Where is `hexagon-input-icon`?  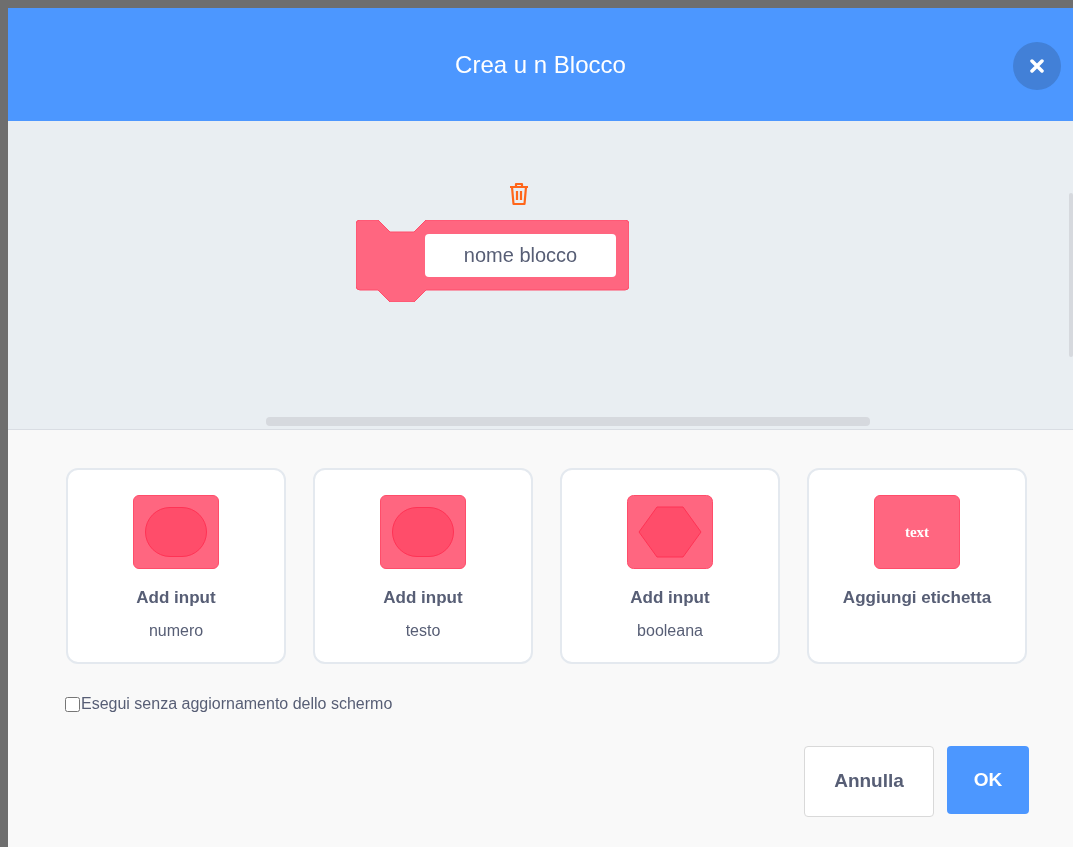 hexagon-input-icon is located at coordinates (670, 532).